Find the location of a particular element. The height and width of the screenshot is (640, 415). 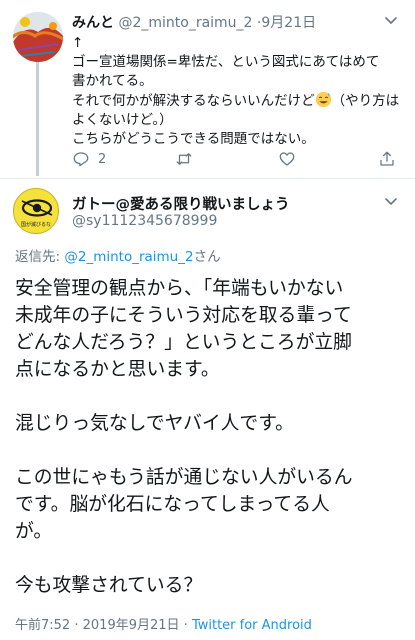

text-line: この世にゃもう話が通じない人がいるん is located at coordinates (184, 477).